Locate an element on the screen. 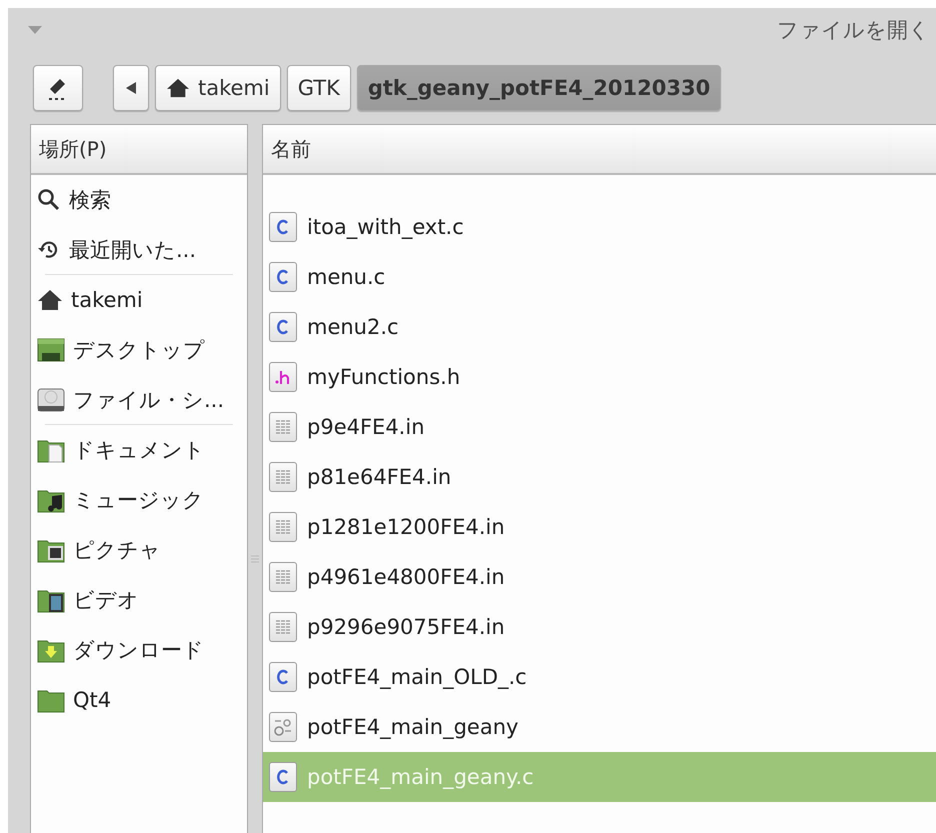 Image resolution: width=936 pixels, height=833 pixels. place-item: ドキュメント is located at coordinates (139, 450).